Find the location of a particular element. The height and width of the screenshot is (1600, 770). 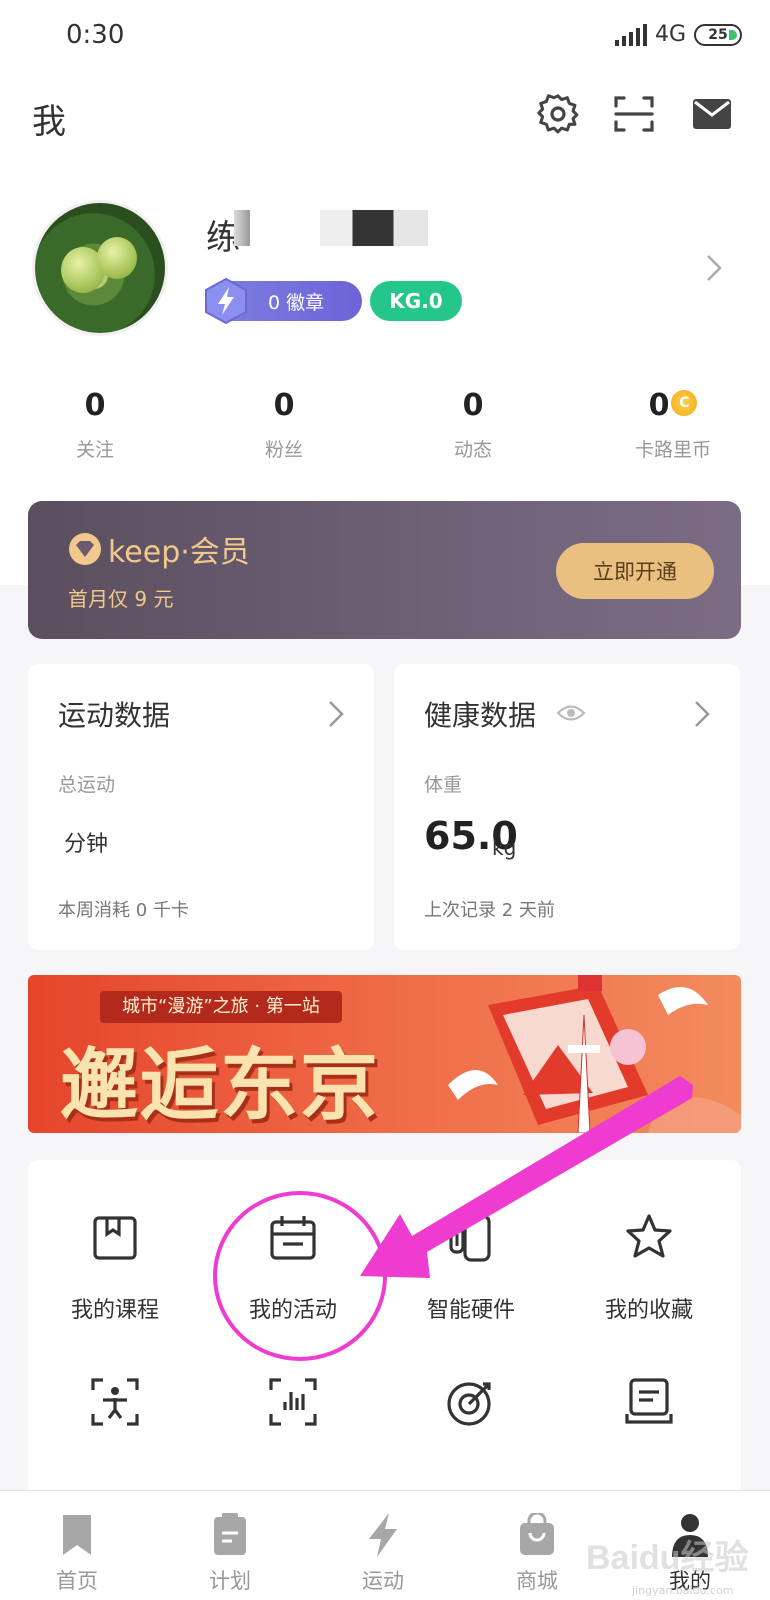

eye-icon is located at coordinates (571, 713).